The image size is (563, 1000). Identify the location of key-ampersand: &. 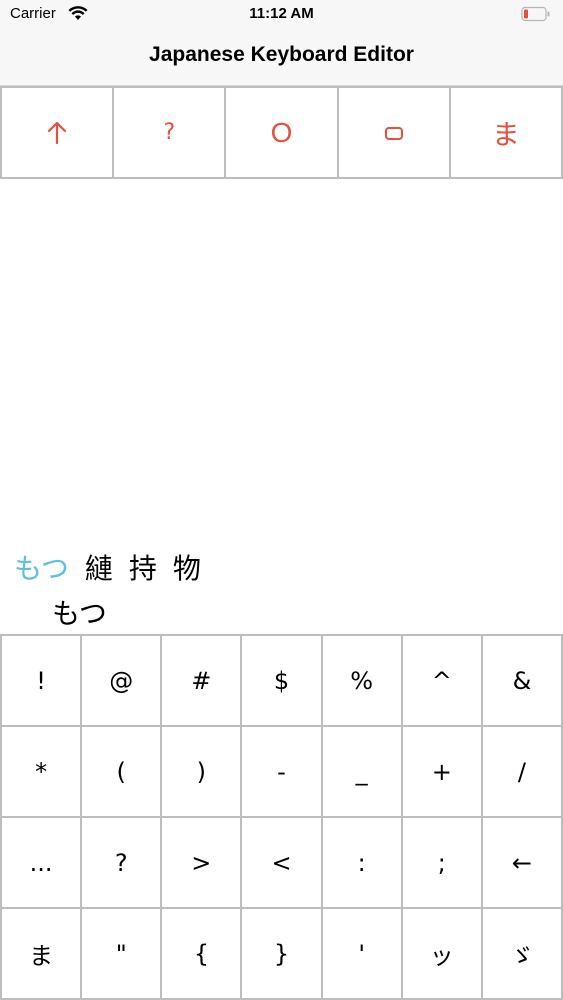
(522, 681).